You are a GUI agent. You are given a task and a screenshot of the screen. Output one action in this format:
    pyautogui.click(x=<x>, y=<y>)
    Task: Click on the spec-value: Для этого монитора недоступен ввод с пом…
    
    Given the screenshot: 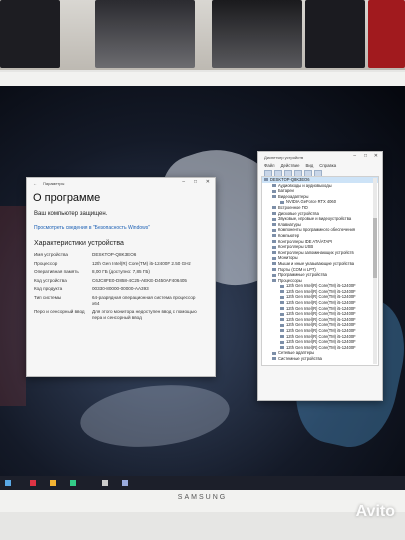 What is the action you would take?
    pyautogui.click(x=144, y=314)
    